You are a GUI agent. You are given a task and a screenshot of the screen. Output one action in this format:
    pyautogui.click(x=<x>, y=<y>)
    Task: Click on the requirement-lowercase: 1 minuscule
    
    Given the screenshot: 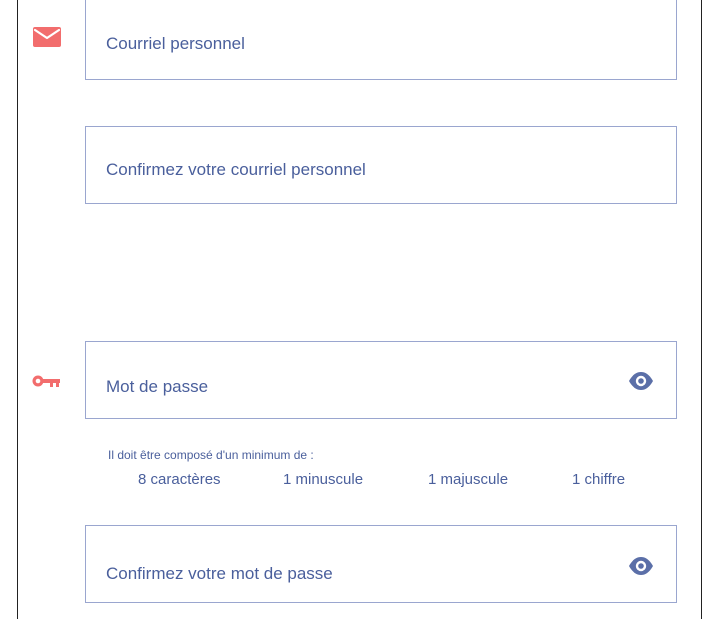 What is the action you would take?
    pyautogui.click(x=323, y=479)
    